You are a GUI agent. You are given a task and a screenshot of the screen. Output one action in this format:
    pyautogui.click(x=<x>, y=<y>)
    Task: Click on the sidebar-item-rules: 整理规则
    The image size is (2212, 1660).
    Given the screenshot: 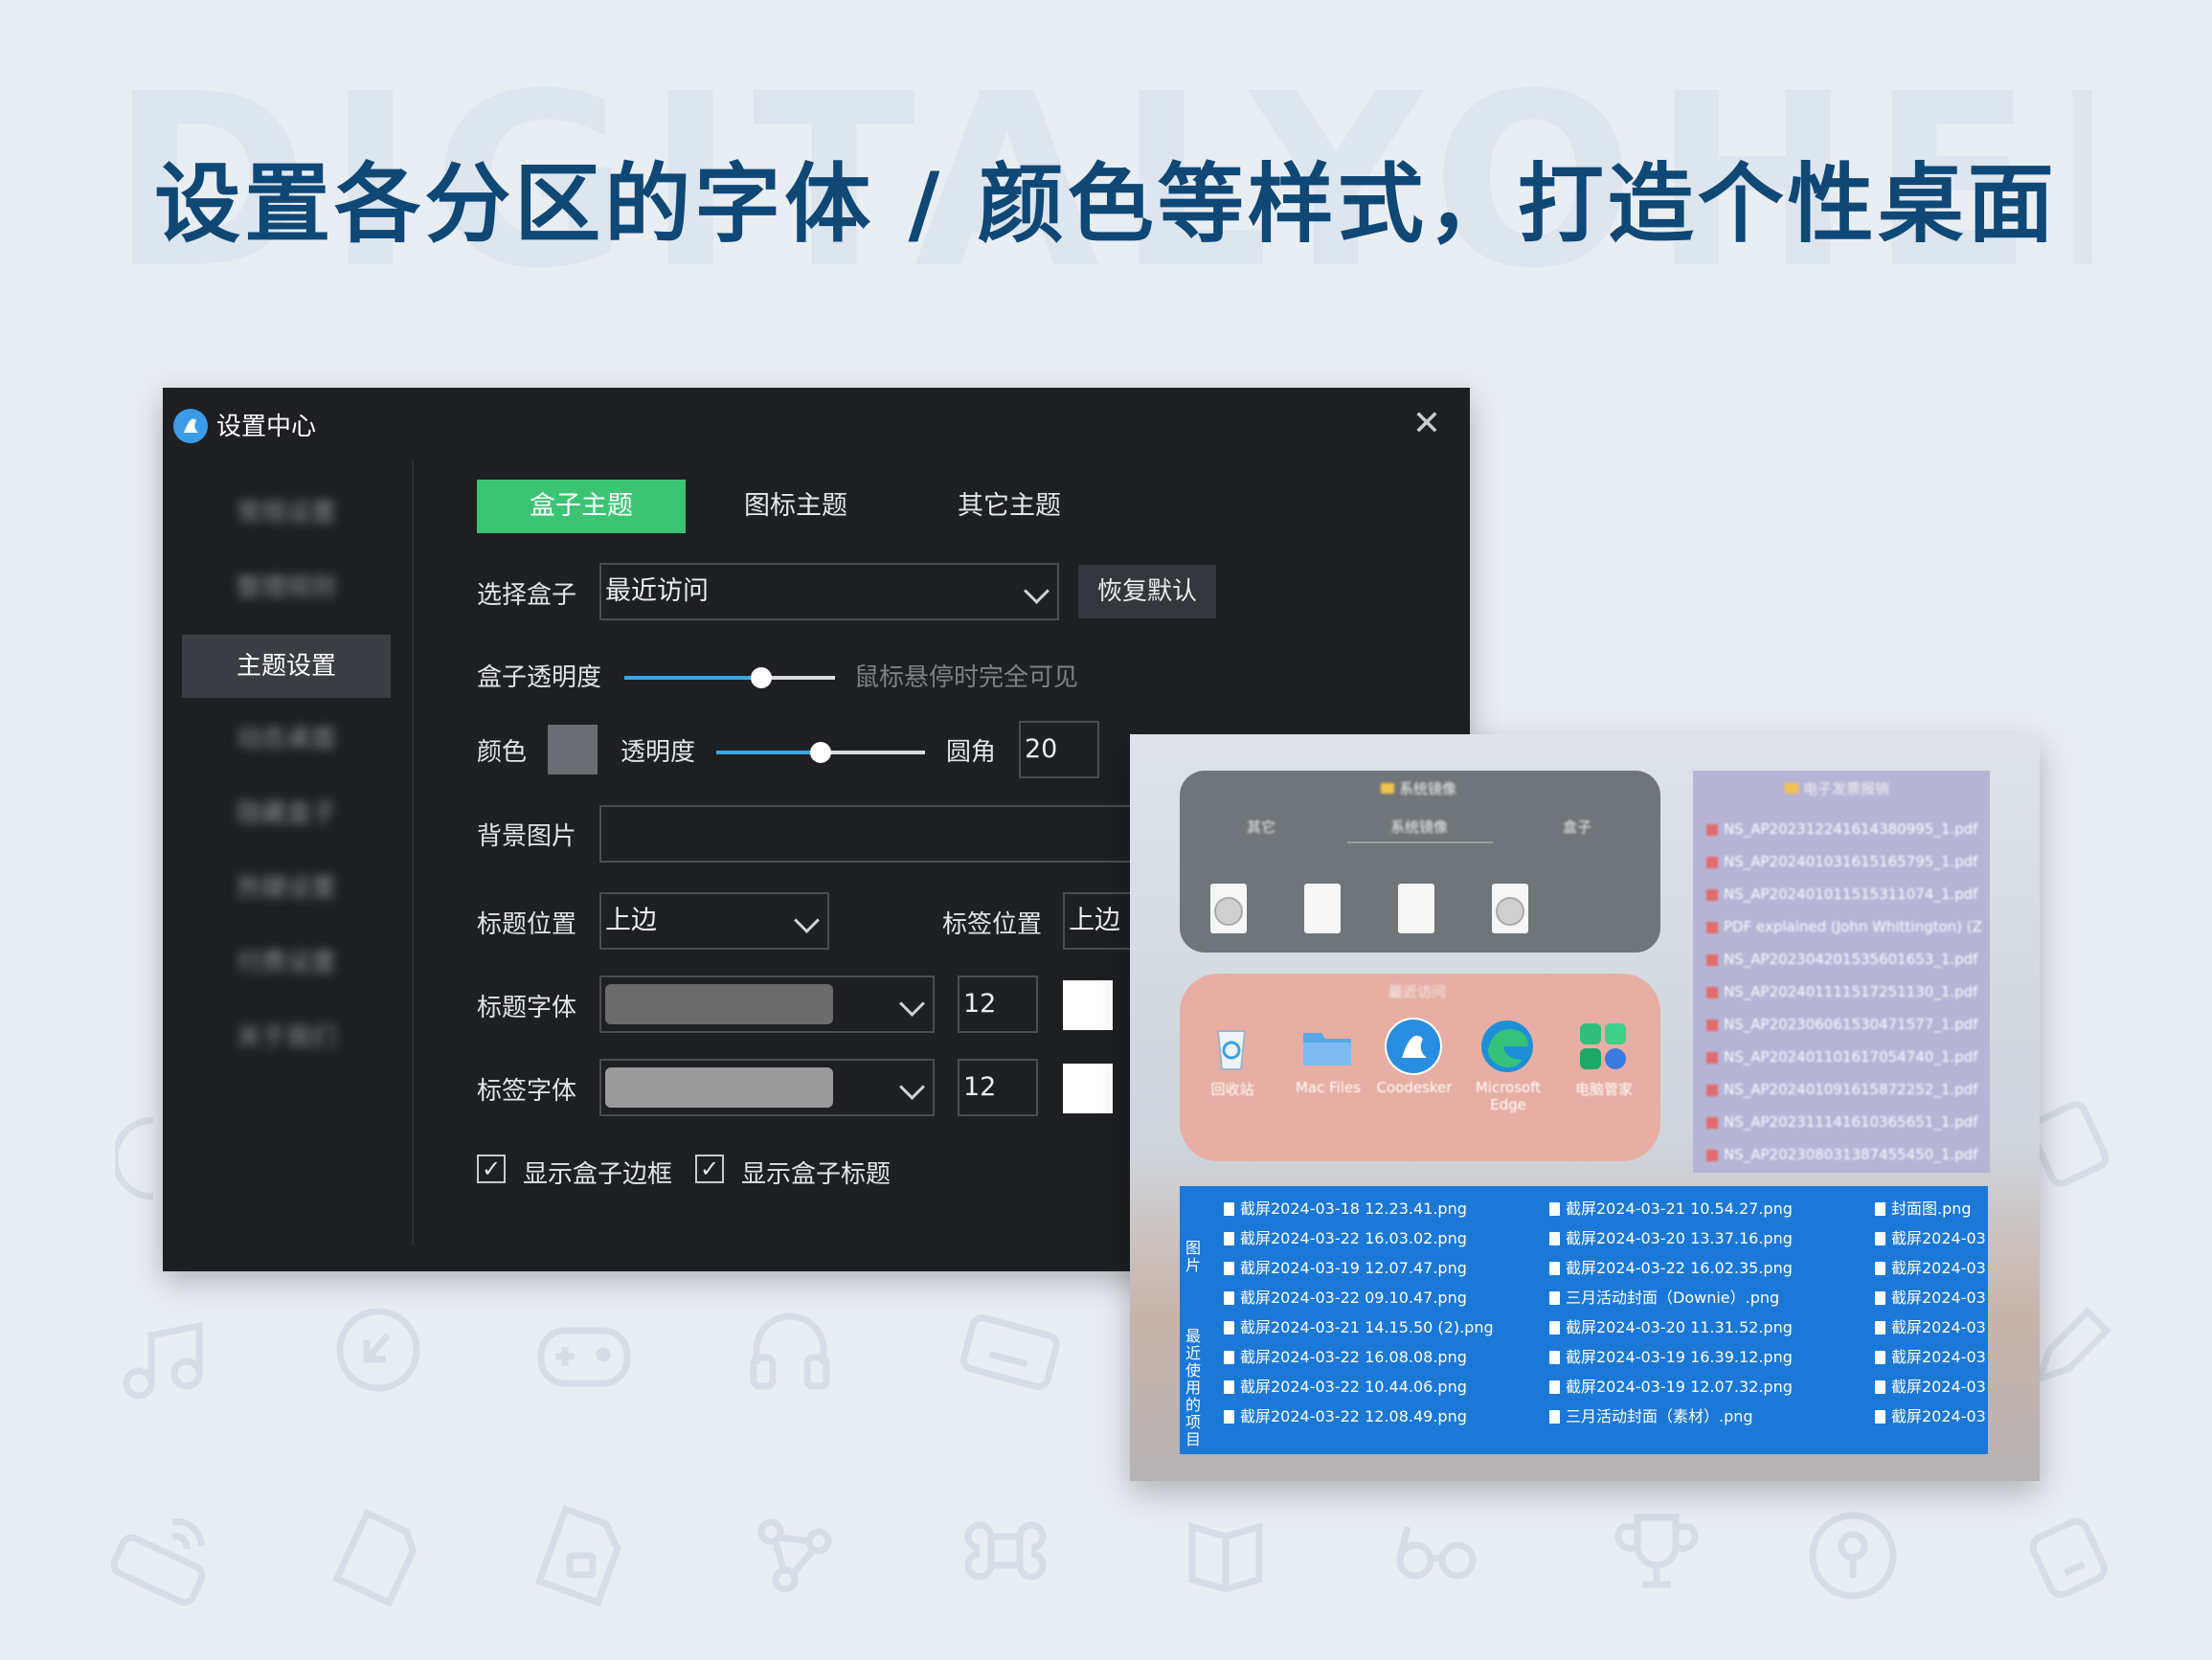 What is the action you would take?
    pyautogui.click(x=286, y=587)
    